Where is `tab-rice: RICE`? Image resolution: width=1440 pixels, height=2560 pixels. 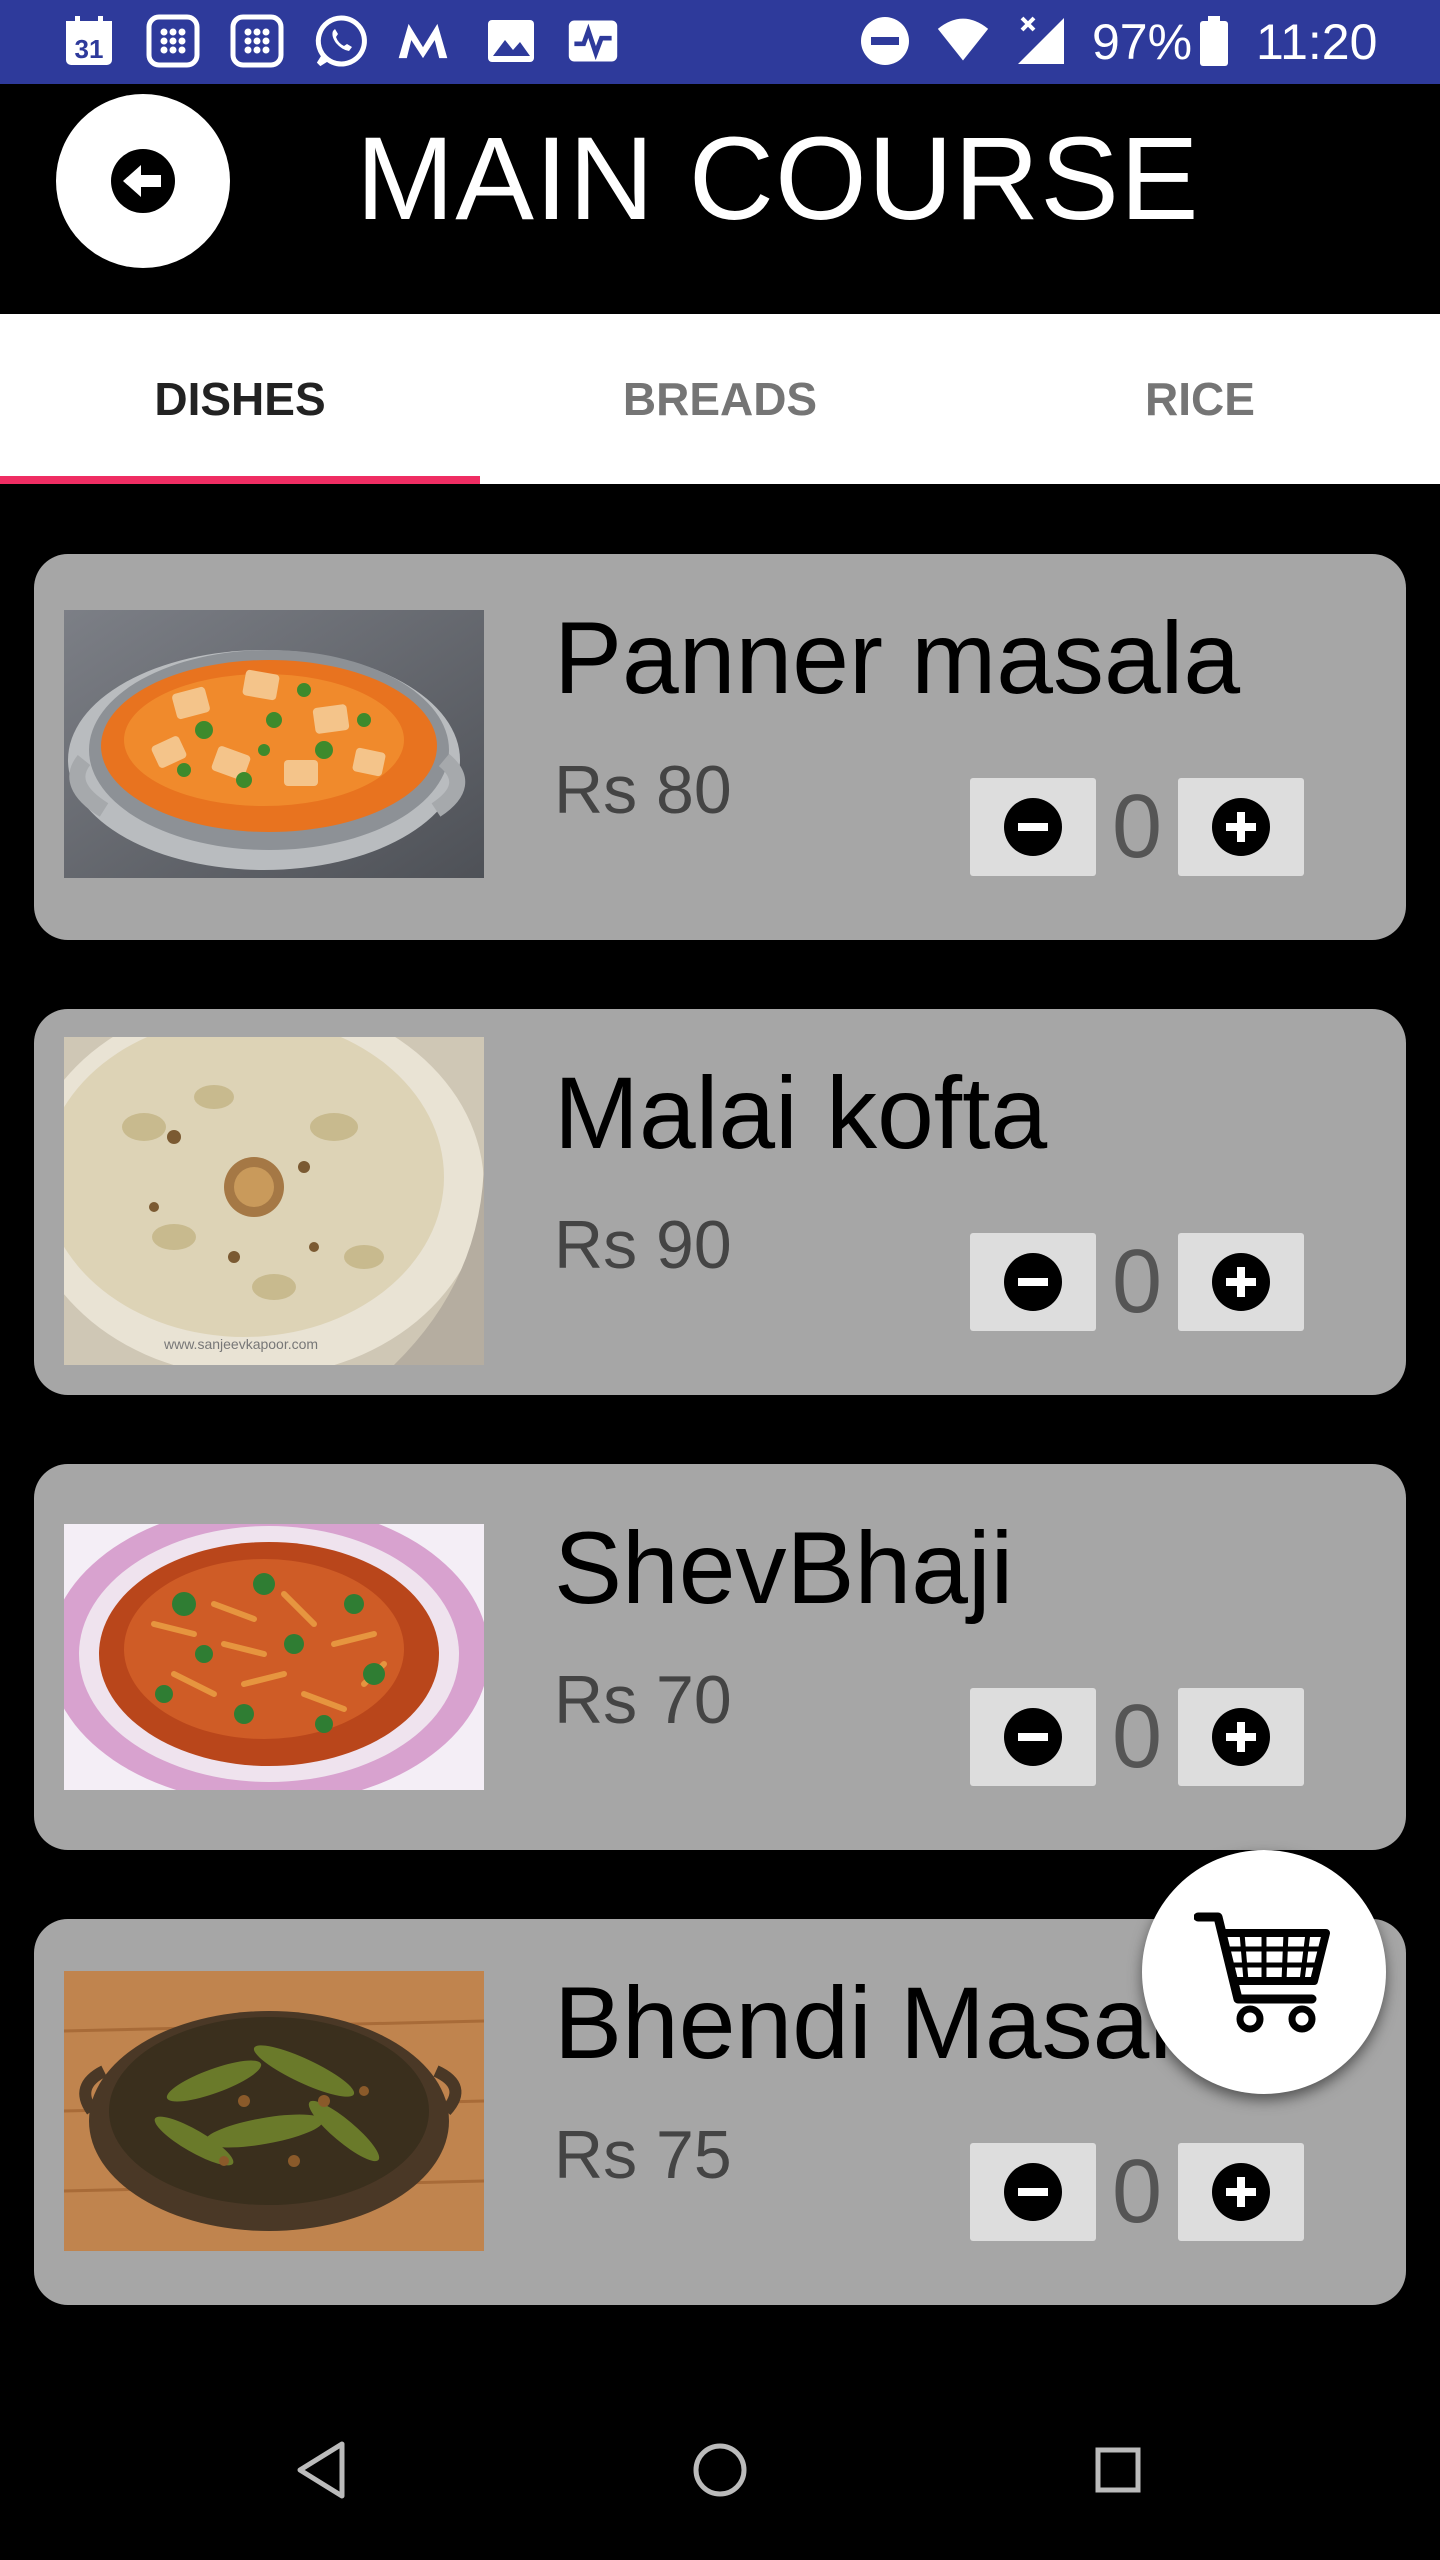 tab-rice: RICE is located at coordinates (1200, 399).